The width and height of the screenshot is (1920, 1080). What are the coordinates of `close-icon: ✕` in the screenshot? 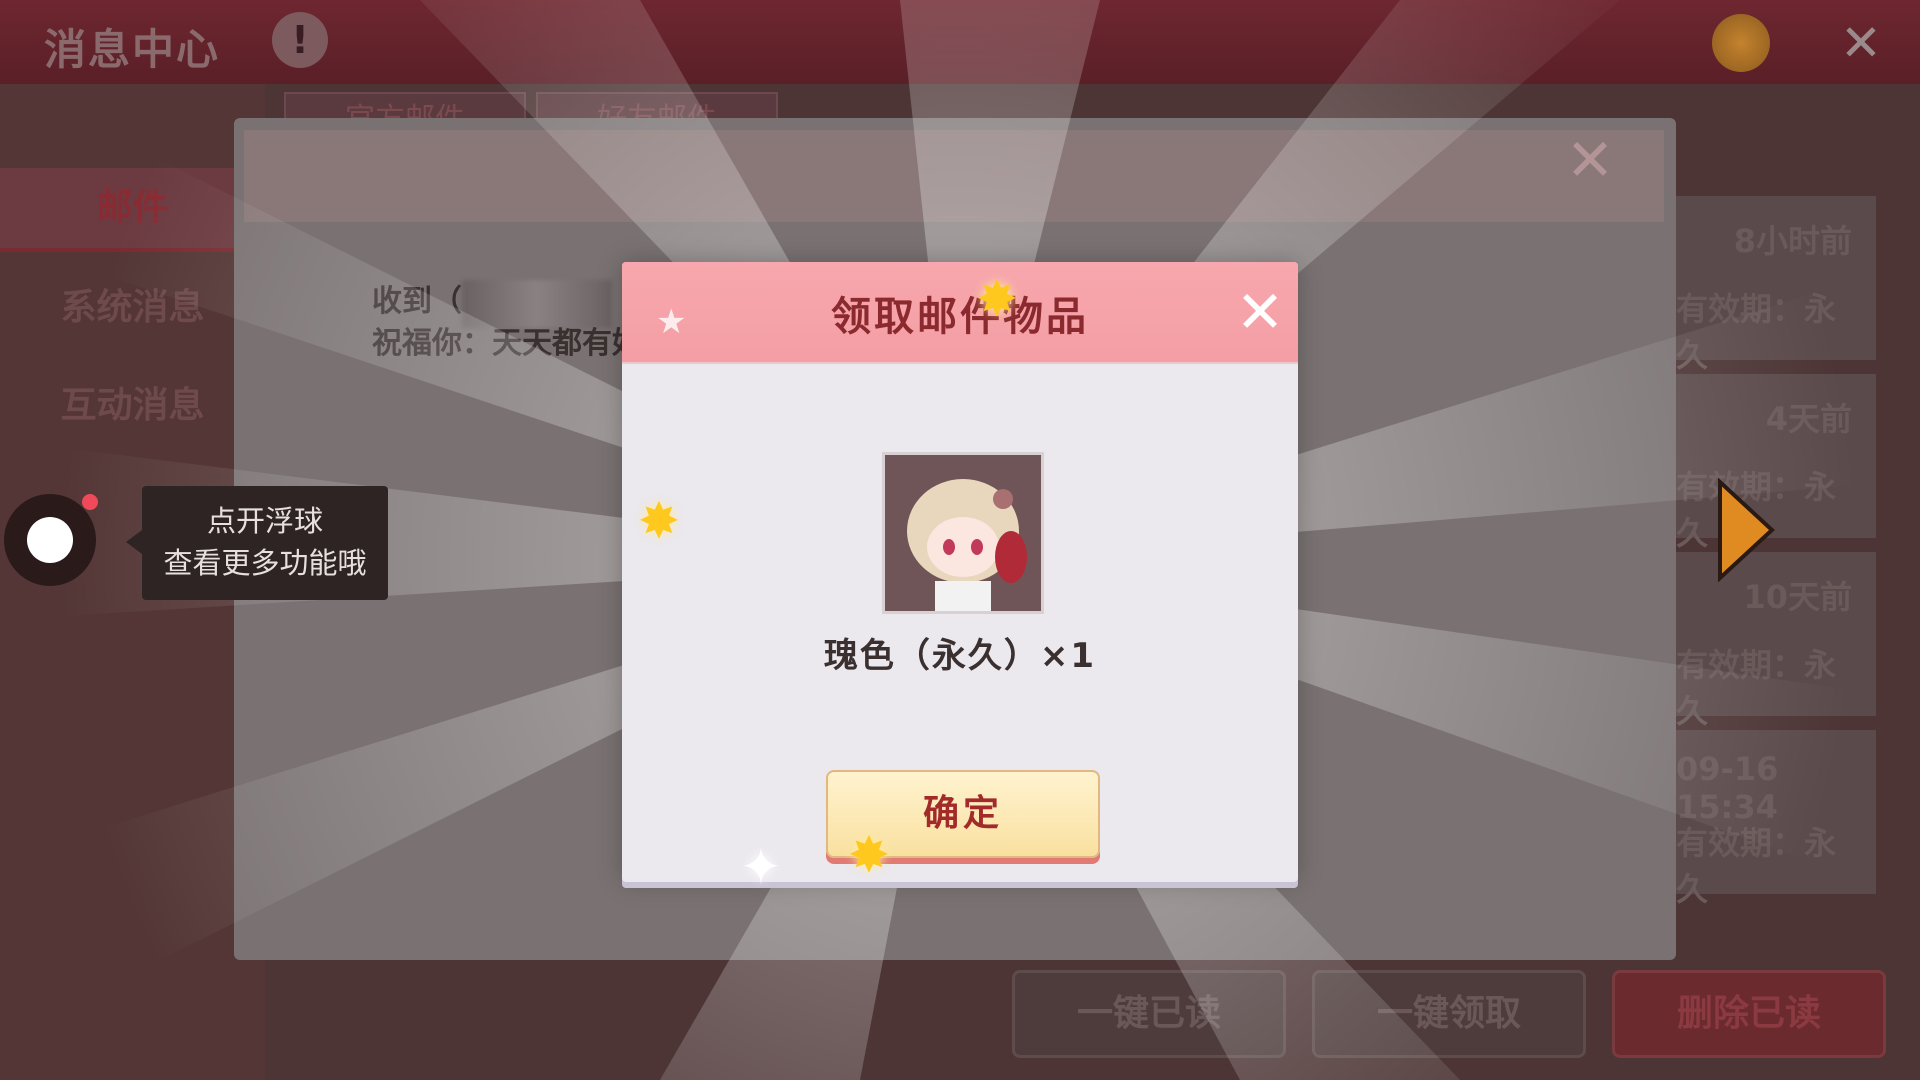 It's located at (1861, 43).